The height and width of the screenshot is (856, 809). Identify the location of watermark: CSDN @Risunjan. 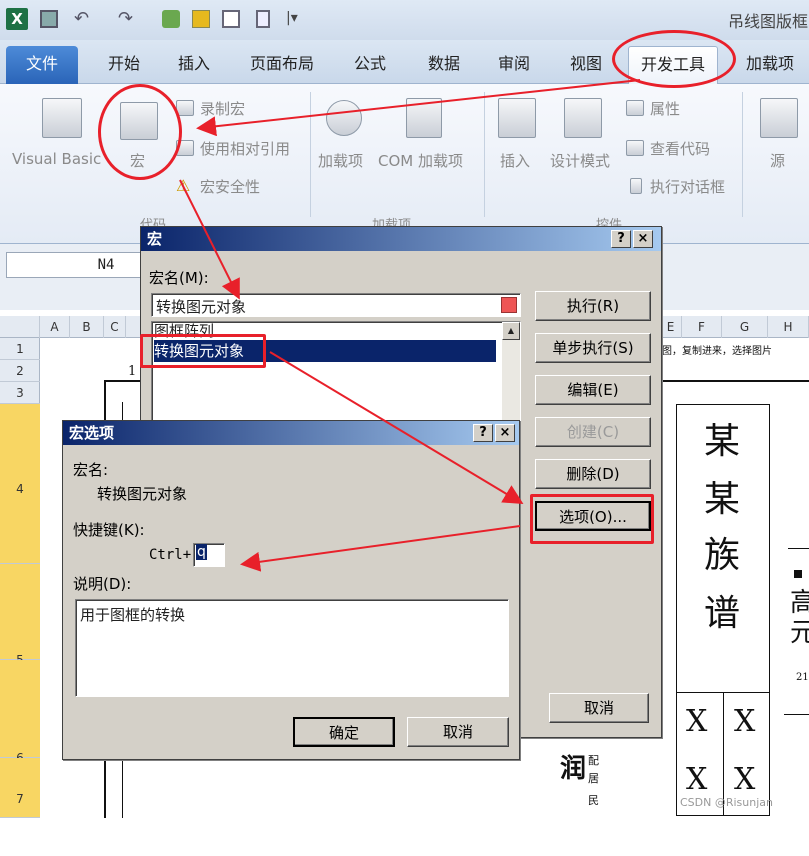
(727, 802).